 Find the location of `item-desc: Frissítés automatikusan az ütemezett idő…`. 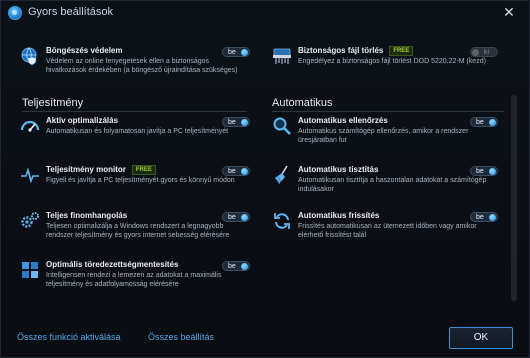

item-desc: Frissítés automatikusan az ütemezett idő… is located at coordinates (387, 231).